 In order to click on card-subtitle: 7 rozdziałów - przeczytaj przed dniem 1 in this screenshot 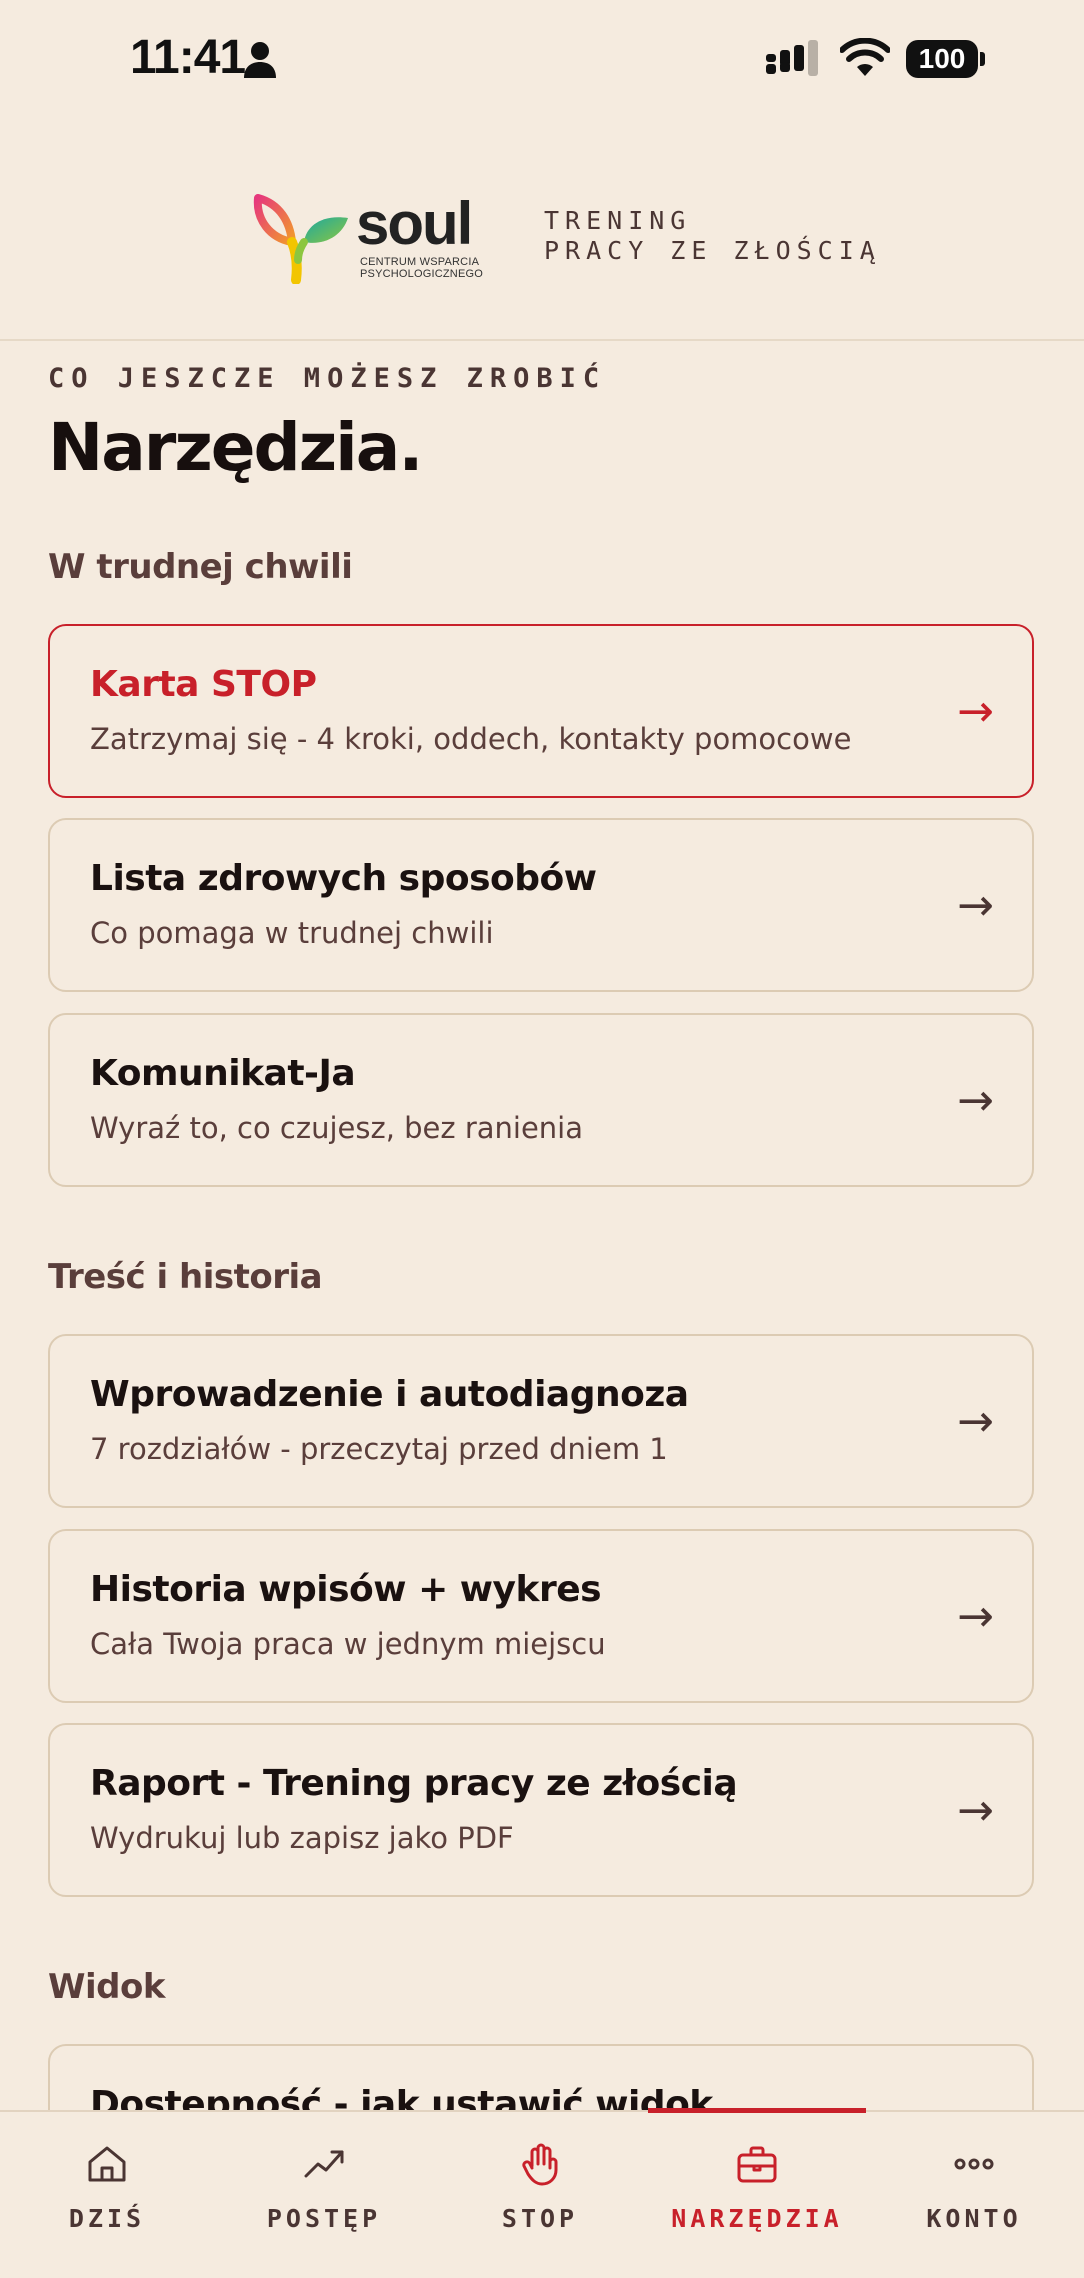, I will do `click(379, 1449)`.